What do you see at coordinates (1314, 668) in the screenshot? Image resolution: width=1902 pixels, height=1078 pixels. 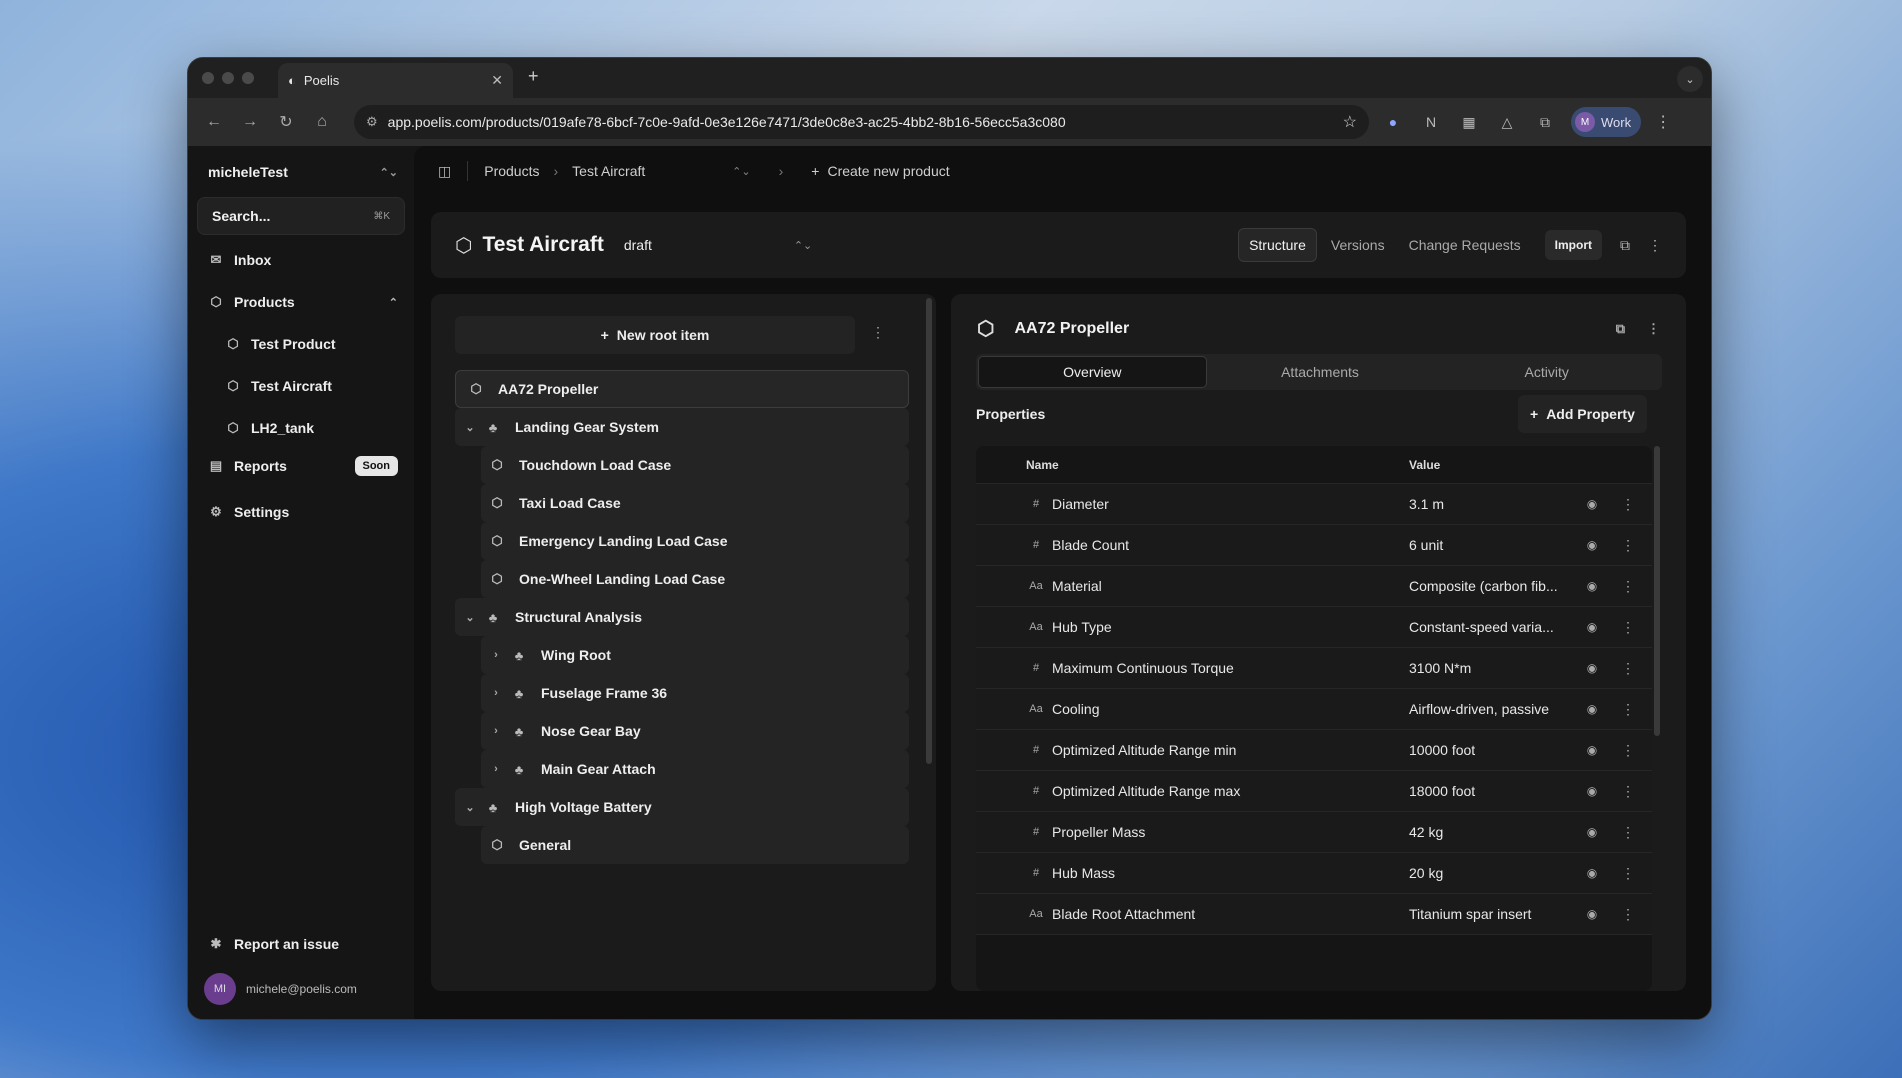 I see `table-row: # Maximum Continuous Torque 3100 N*m ◉ ⋮` at bounding box center [1314, 668].